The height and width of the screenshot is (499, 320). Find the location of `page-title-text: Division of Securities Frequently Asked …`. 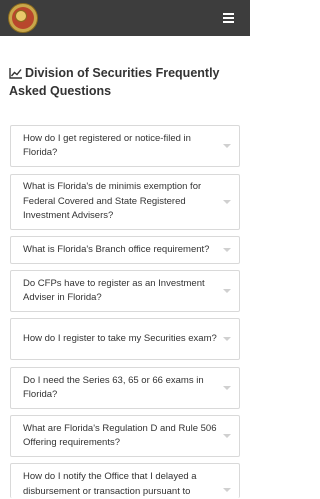

page-title-text: Division of Securities Frequently Asked … is located at coordinates (114, 82).